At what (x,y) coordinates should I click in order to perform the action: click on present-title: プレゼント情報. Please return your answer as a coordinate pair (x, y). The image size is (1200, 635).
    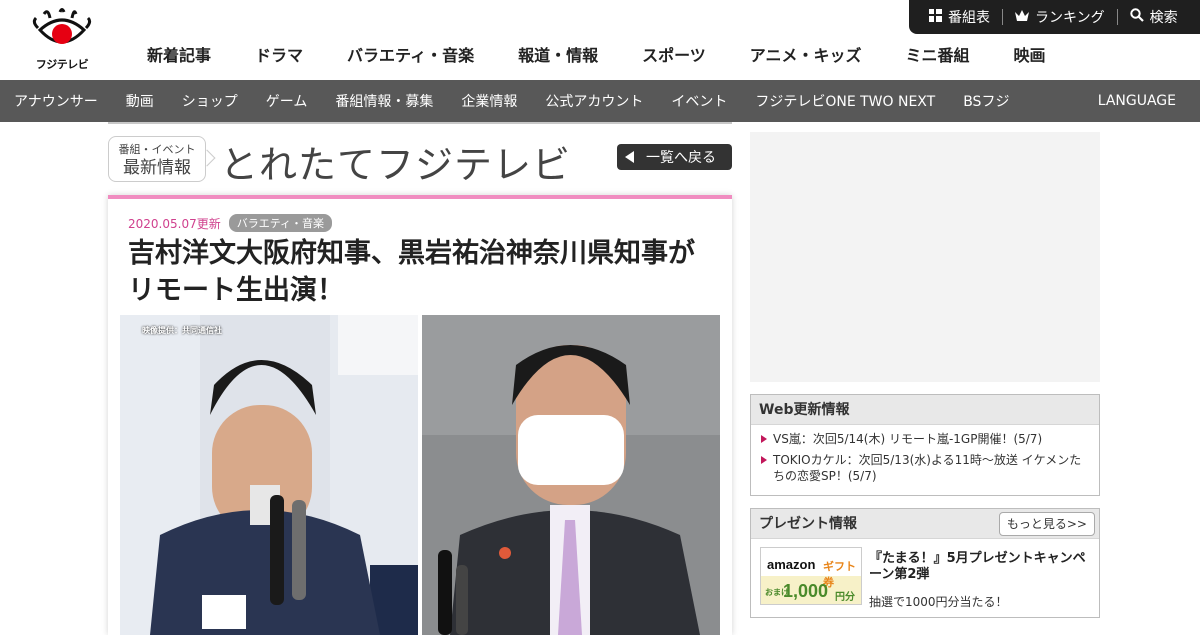
    Looking at the image, I should click on (808, 524).